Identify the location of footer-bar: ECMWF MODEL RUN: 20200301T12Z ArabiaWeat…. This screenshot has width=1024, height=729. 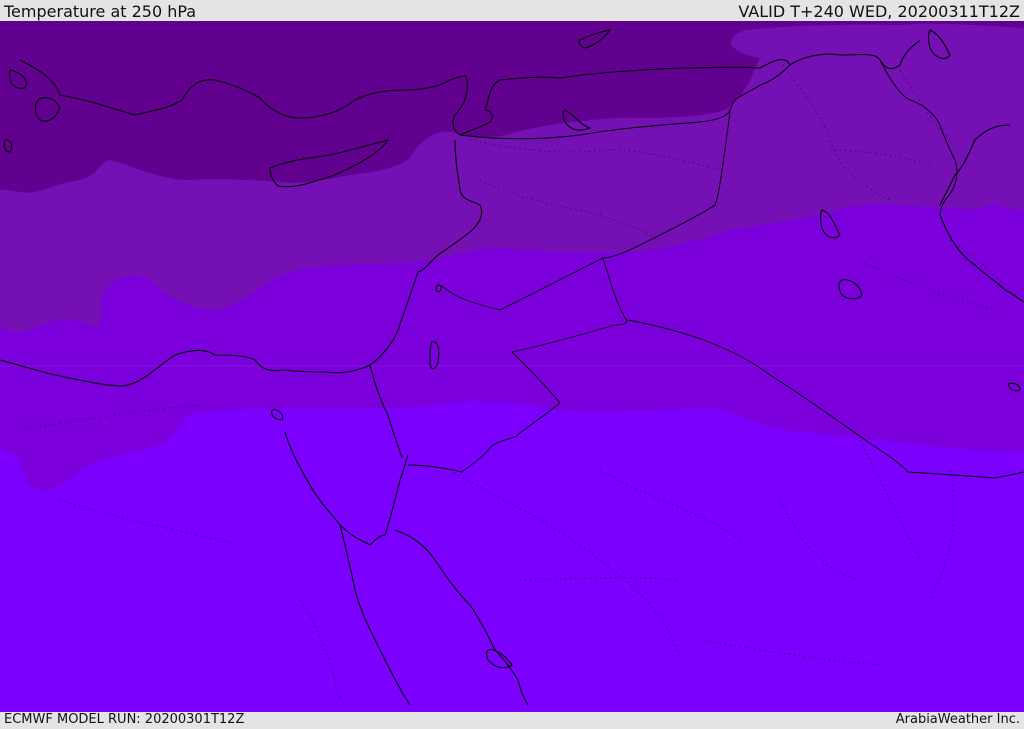
(512, 720).